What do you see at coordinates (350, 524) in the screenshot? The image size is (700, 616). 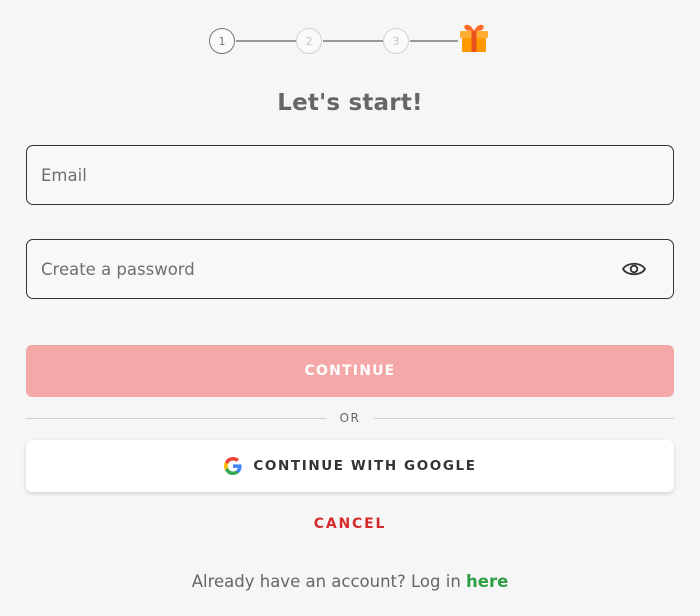 I see `cancel-button: CANCEL` at bounding box center [350, 524].